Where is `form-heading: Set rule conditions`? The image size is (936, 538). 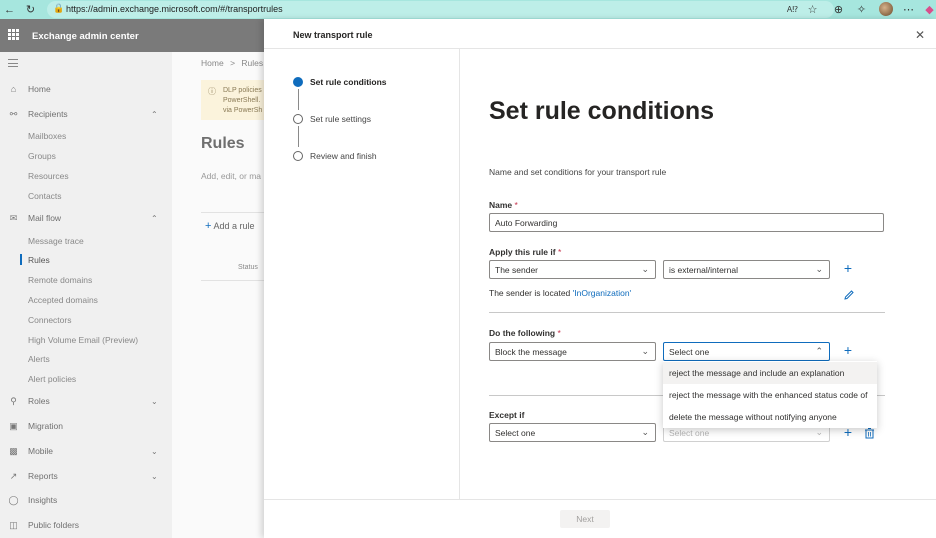 form-heading: Set rule conditions is located at coordinates (602, 111).